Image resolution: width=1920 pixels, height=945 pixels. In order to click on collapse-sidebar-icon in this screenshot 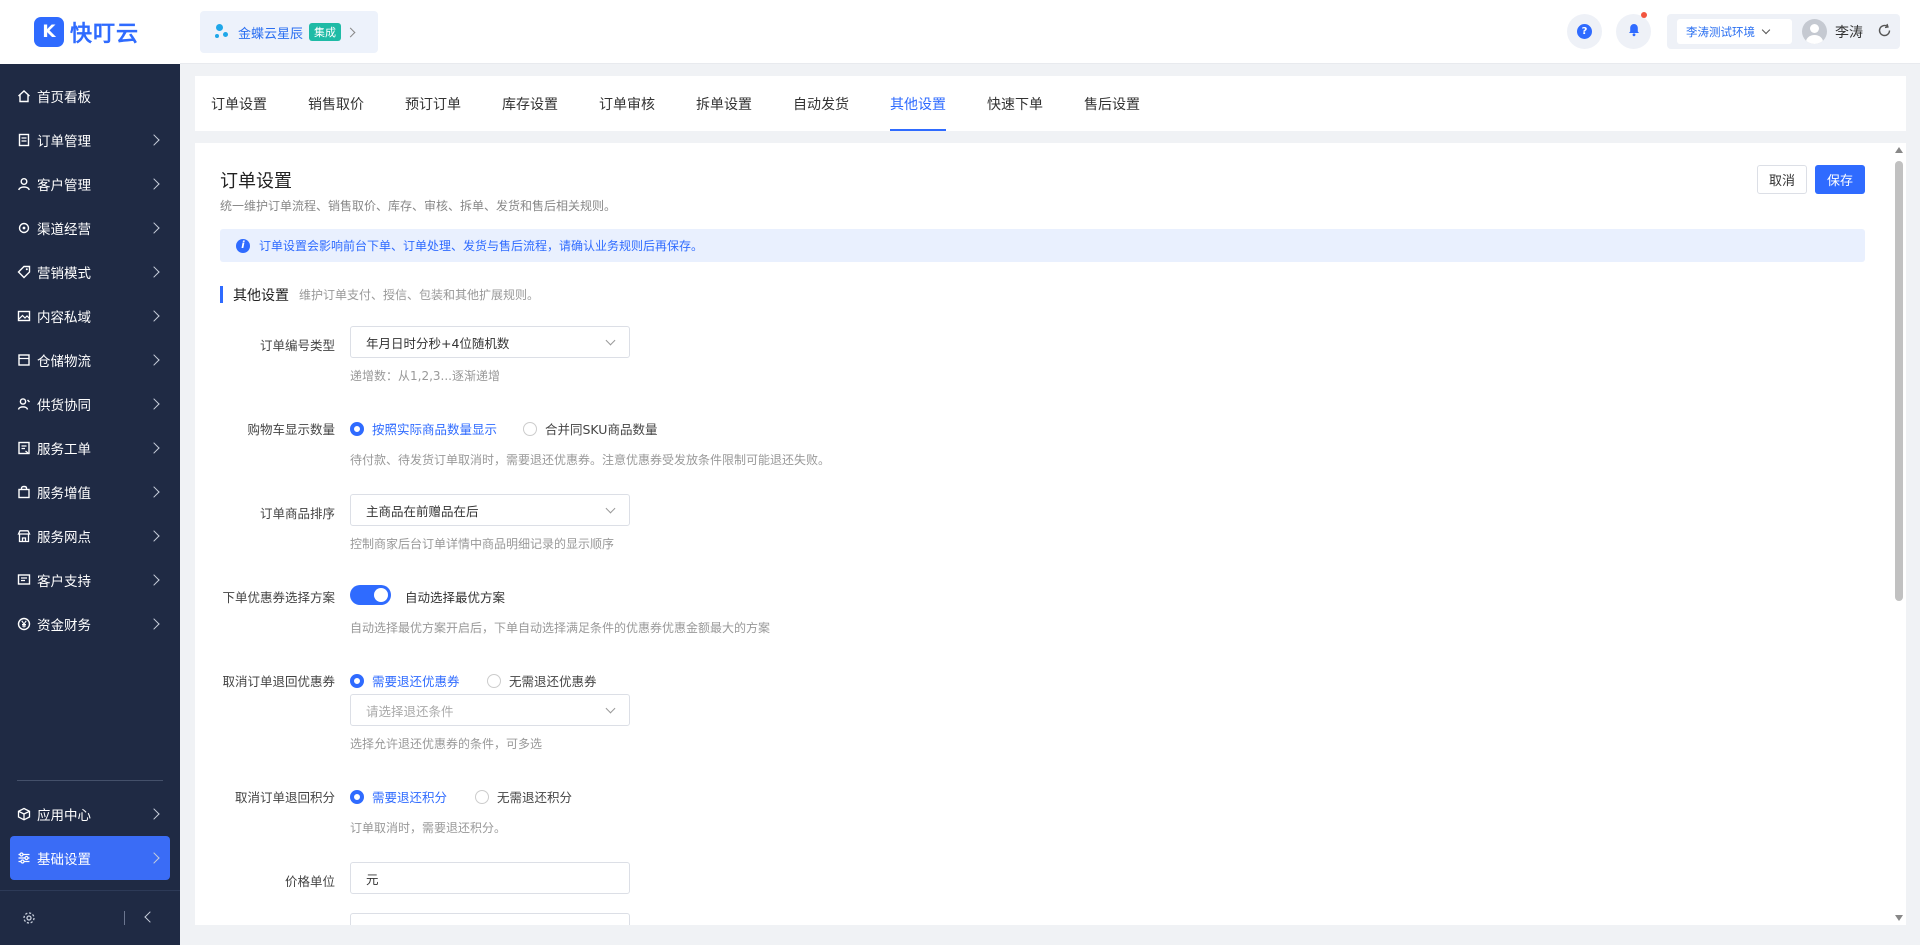, I will do `click(150, 917)`.